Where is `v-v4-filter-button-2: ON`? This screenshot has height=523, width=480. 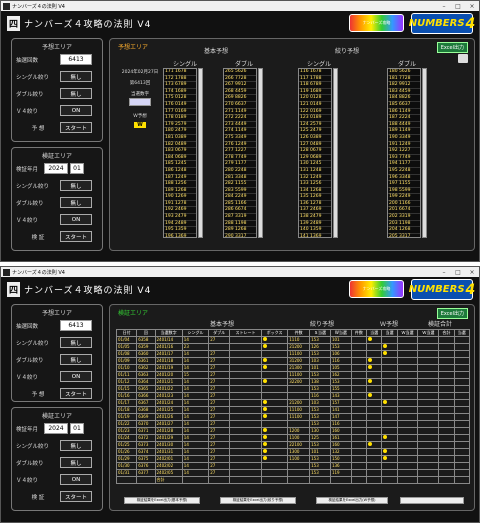 v-v4-filter-button-2: ON is located at coordinates (76, 479).